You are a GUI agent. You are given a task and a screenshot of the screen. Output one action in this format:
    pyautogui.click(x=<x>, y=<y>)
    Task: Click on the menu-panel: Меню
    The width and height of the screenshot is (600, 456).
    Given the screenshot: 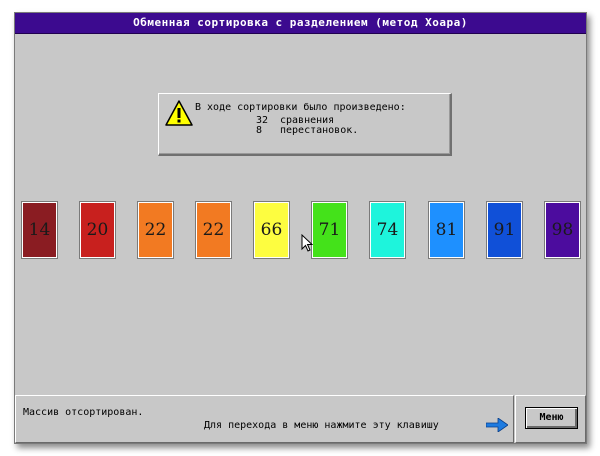 What is the action you would take?
    pyautogui.click(x=550, y=419)
    